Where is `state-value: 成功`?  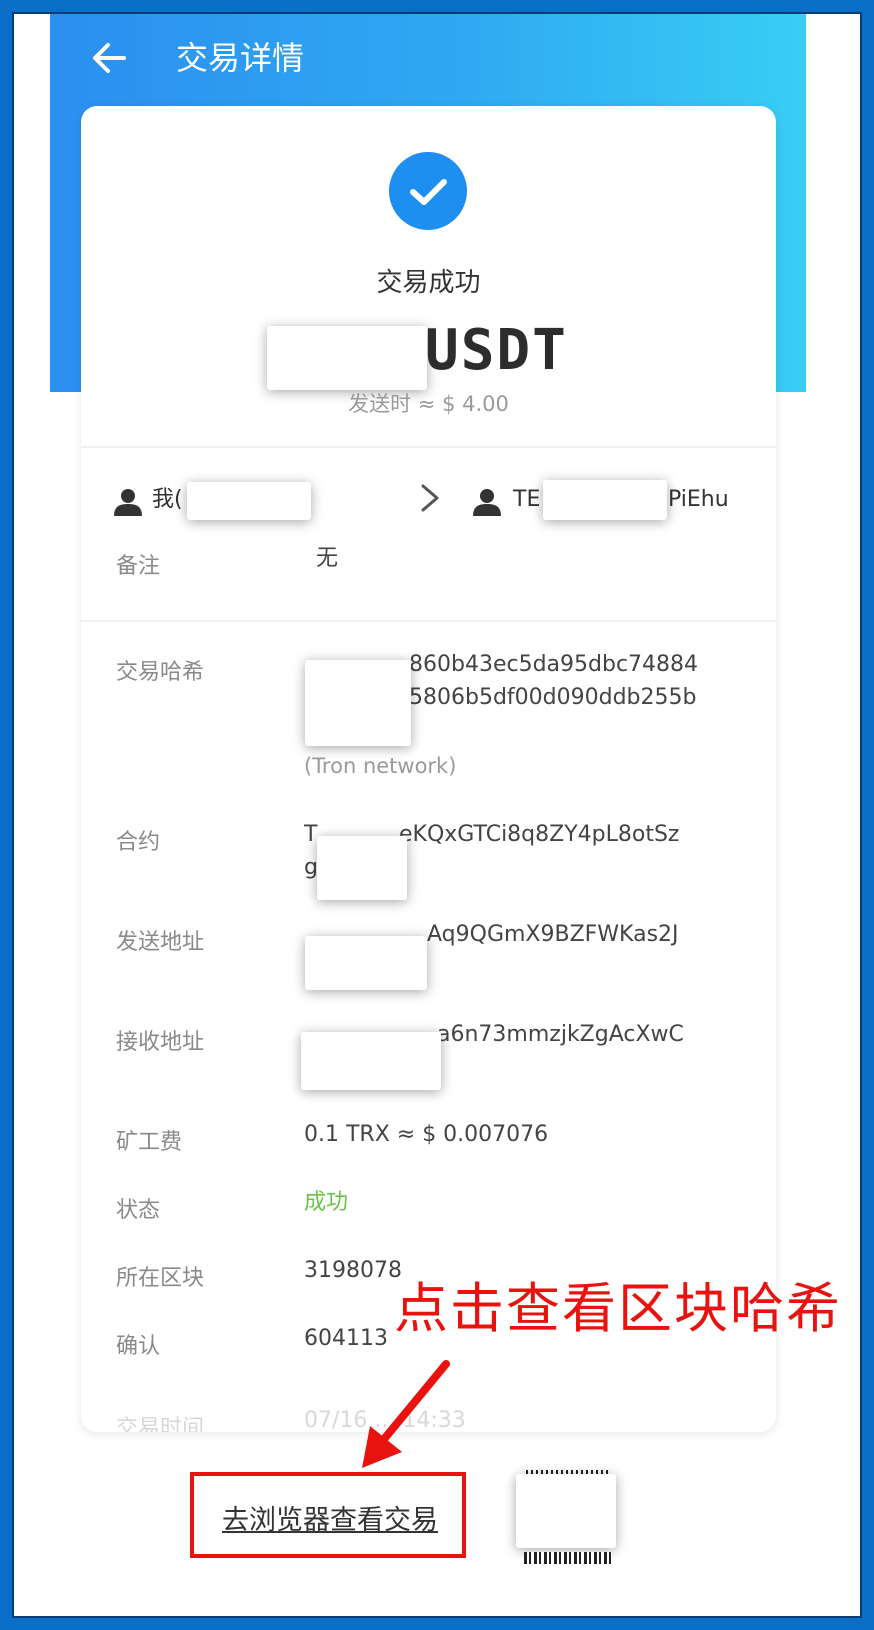 state-value: 成功 is located at coordinates (326, 1202).